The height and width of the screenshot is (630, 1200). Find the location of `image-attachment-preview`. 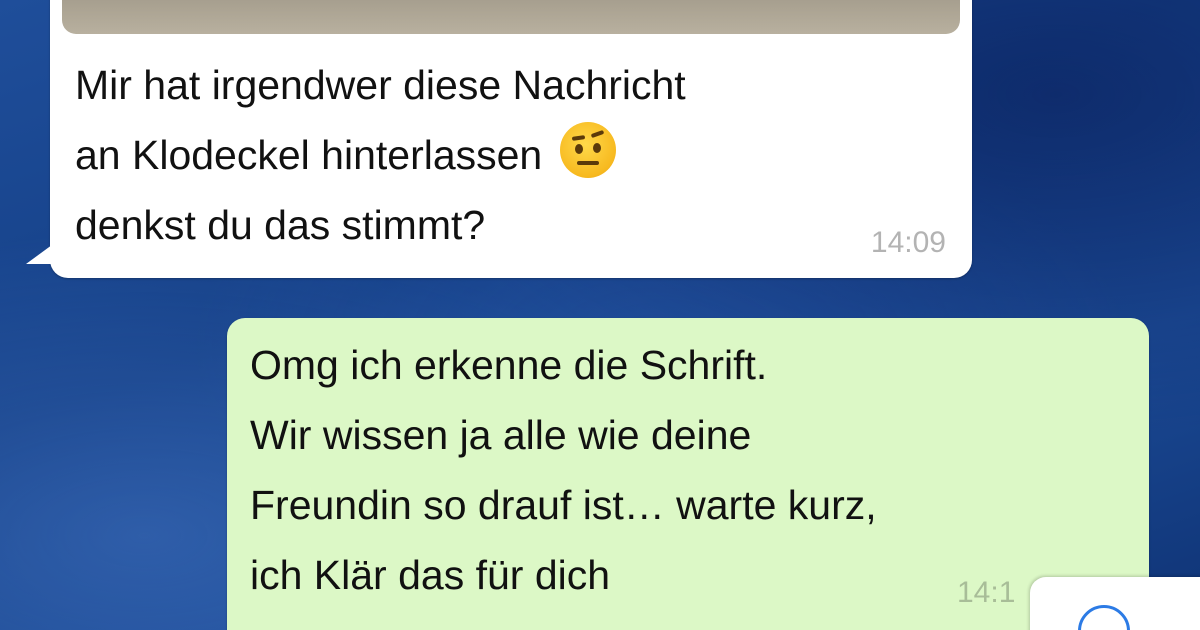

image-attachment-preview is located at coordinates (511, 17).